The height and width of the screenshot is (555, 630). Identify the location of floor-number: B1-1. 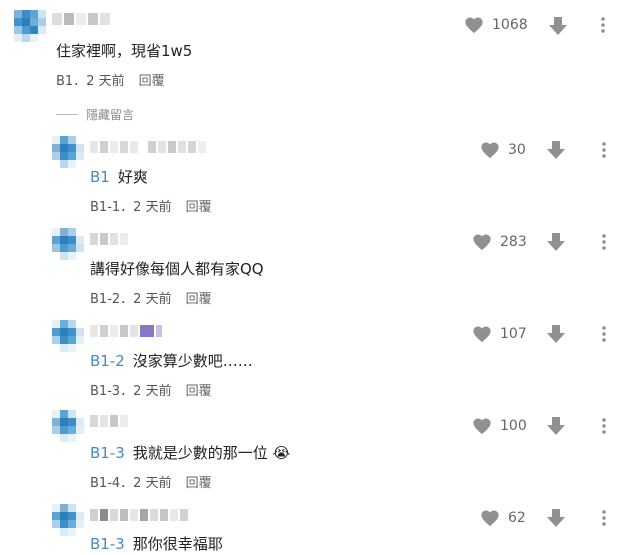
(105, 207).